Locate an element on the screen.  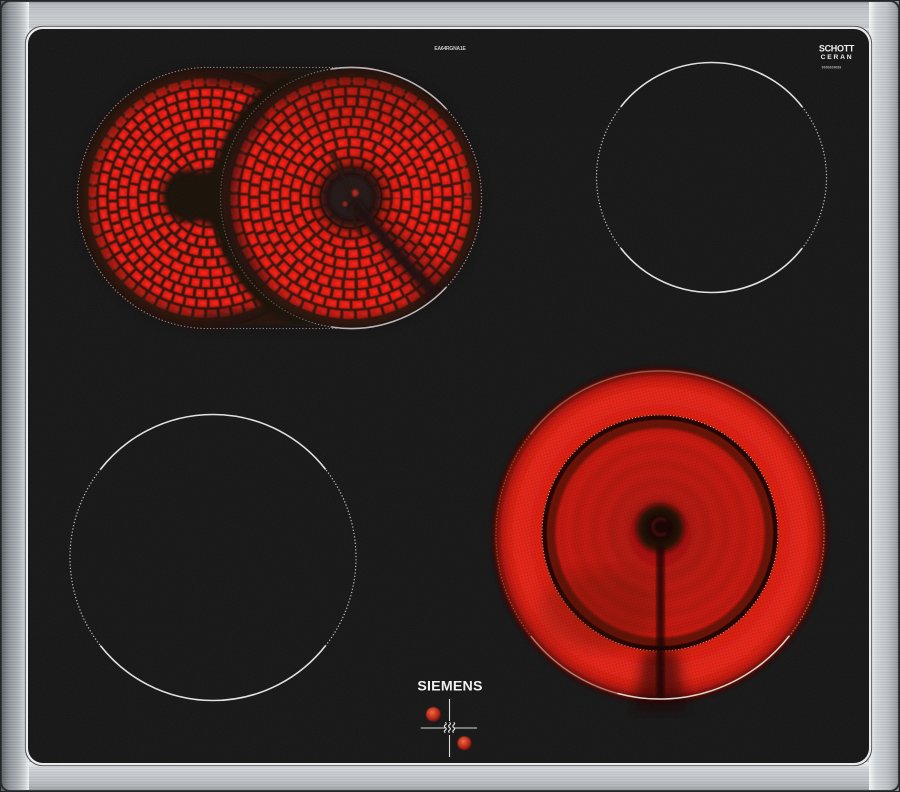
svg-text: CERAN is located at coordinates (837, 57).